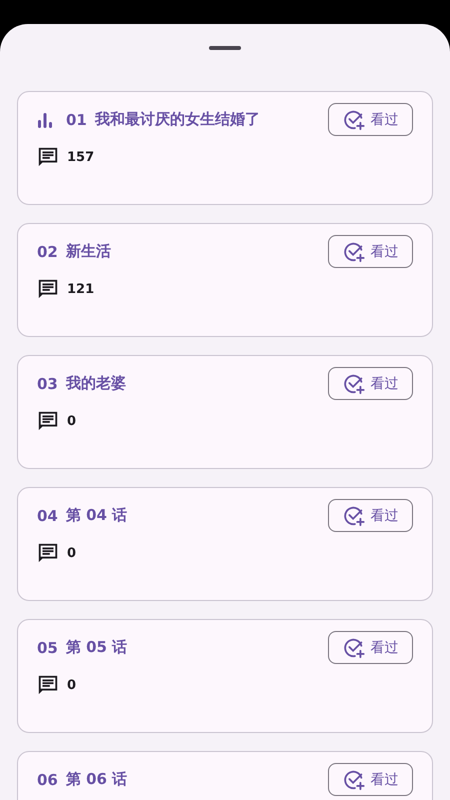 This screenshot has width=450, height=800. Describe the element at coordinates (45, 120) in the screenshot. I see `equalizer-icon` at that location.